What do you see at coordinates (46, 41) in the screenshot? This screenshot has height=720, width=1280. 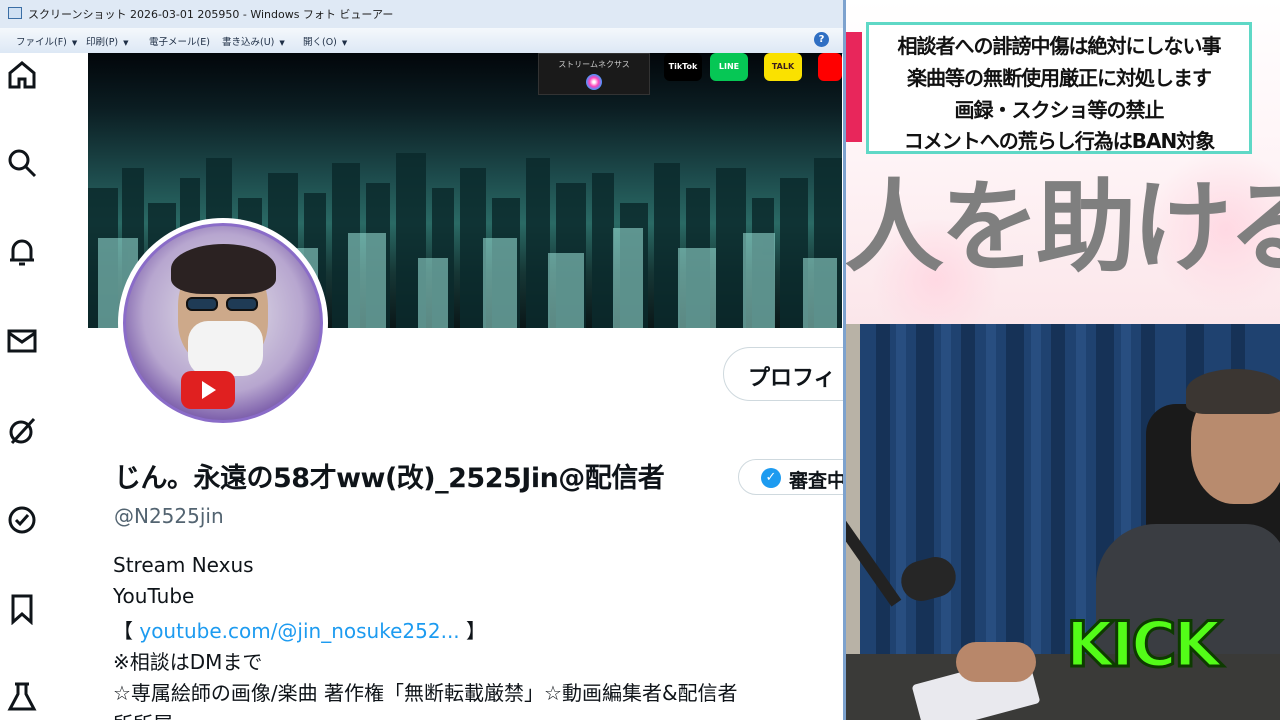 I see `menu-file: ファイル(F) ▼` at bounding box center [46, 41].